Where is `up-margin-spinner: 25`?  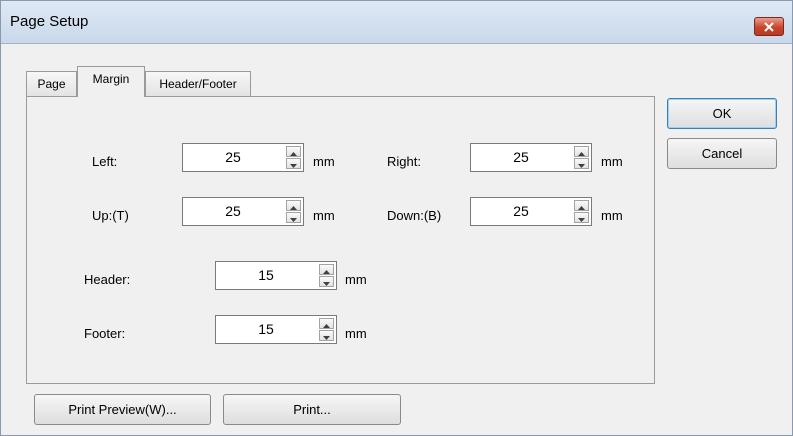 up-margin-spinner: 25 is located at coordinates (243, 211).